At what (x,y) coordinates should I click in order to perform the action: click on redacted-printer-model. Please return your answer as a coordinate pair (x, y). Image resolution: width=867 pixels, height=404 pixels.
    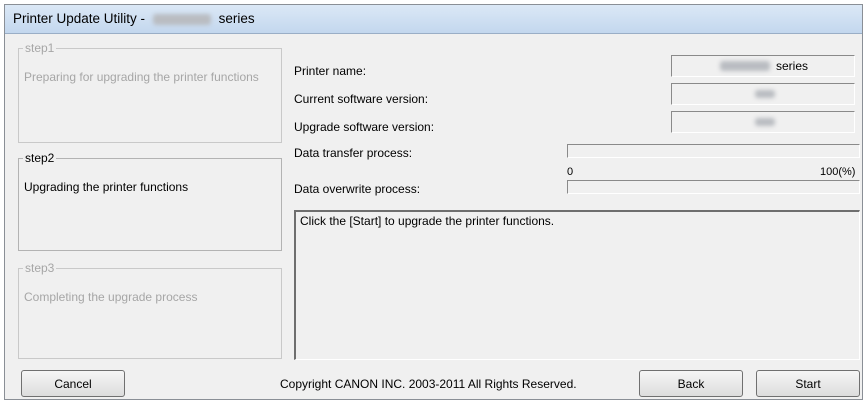
    Looking at the image, I should click on (745, 66).